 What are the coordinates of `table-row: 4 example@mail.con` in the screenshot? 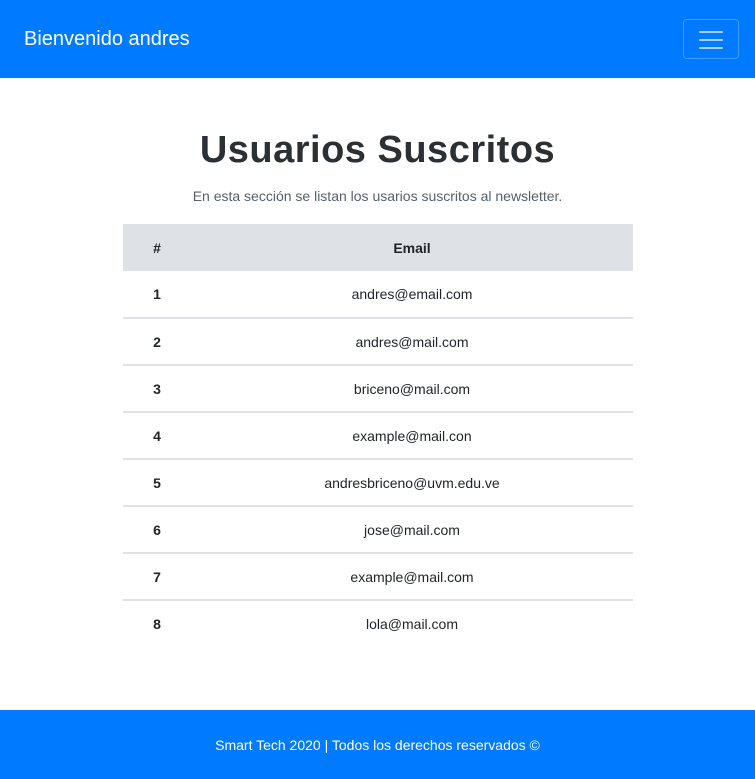 It's located at (378, 435).